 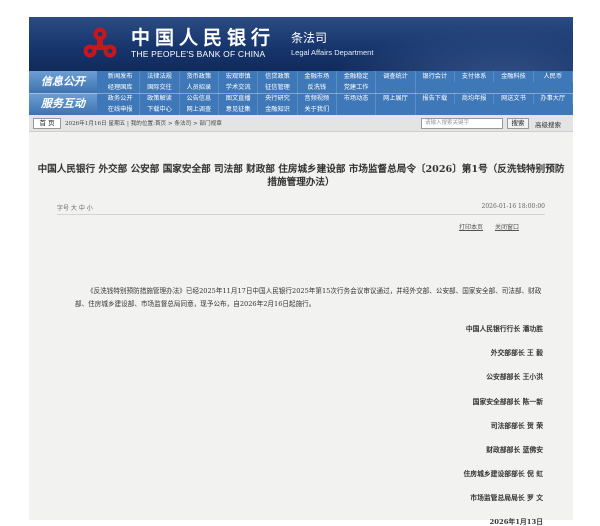 I want to click on nav-group-info-disclosure: 信息公开, so click(x=63, y=82).